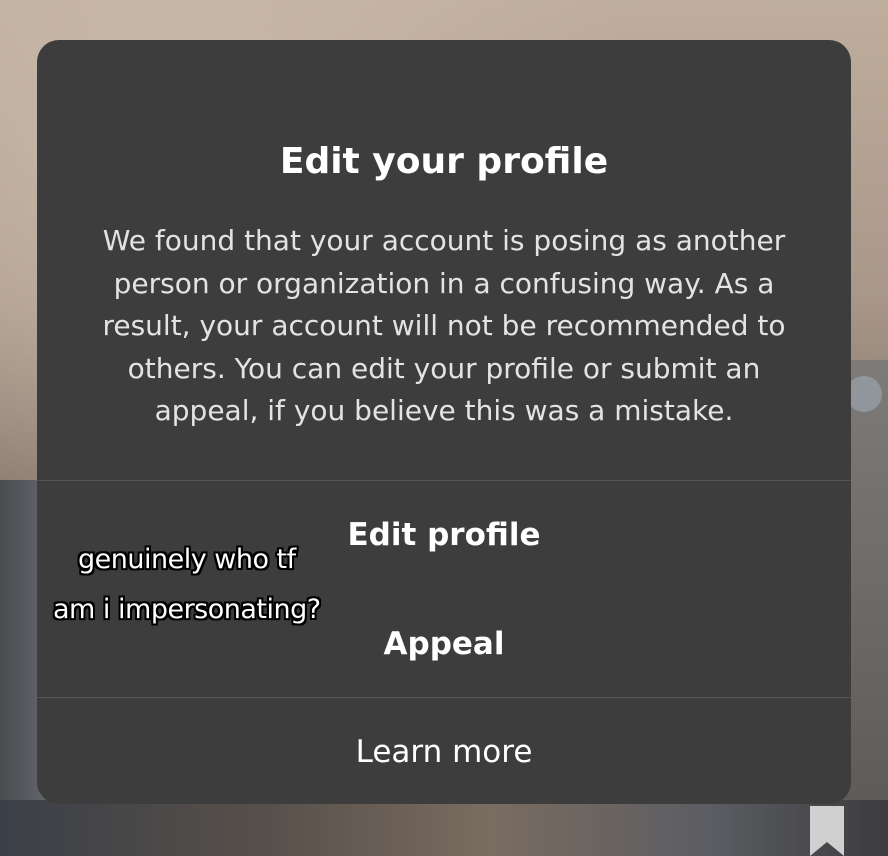 The height and width of the screenshot is (856, 888). Describe the element at coordinates (444, 752) in the screenshot. I see `learn-more-button: Learn more` at that location.